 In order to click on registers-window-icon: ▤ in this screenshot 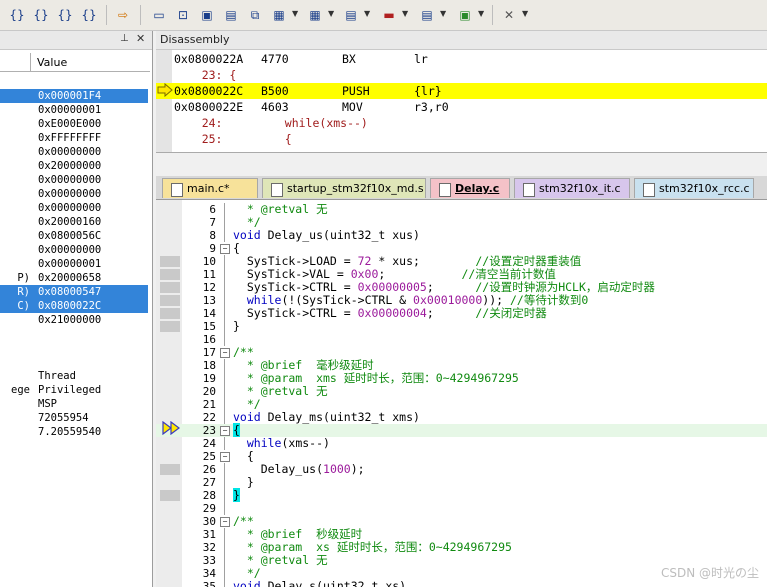, I will do `click(231, 15)`.